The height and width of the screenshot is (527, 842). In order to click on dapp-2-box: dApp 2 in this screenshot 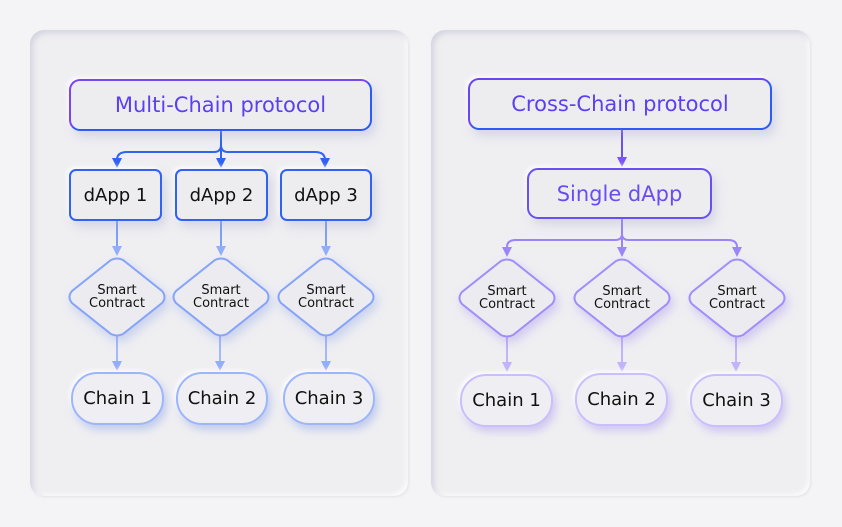, I will do `click(221, 195)`.